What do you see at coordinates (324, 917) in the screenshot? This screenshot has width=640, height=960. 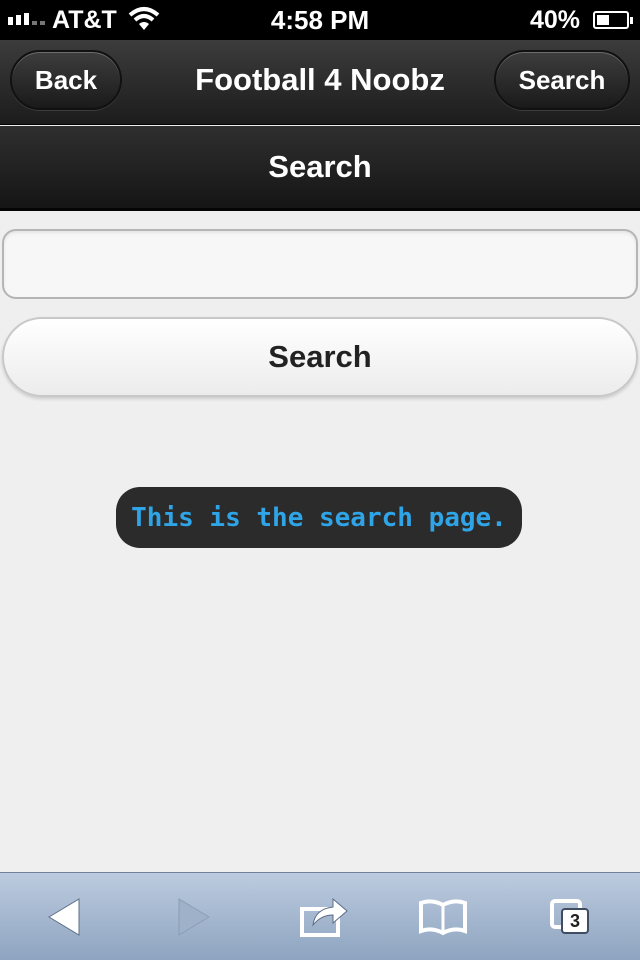 I see `share-icon` at bounding box center [324, 917].